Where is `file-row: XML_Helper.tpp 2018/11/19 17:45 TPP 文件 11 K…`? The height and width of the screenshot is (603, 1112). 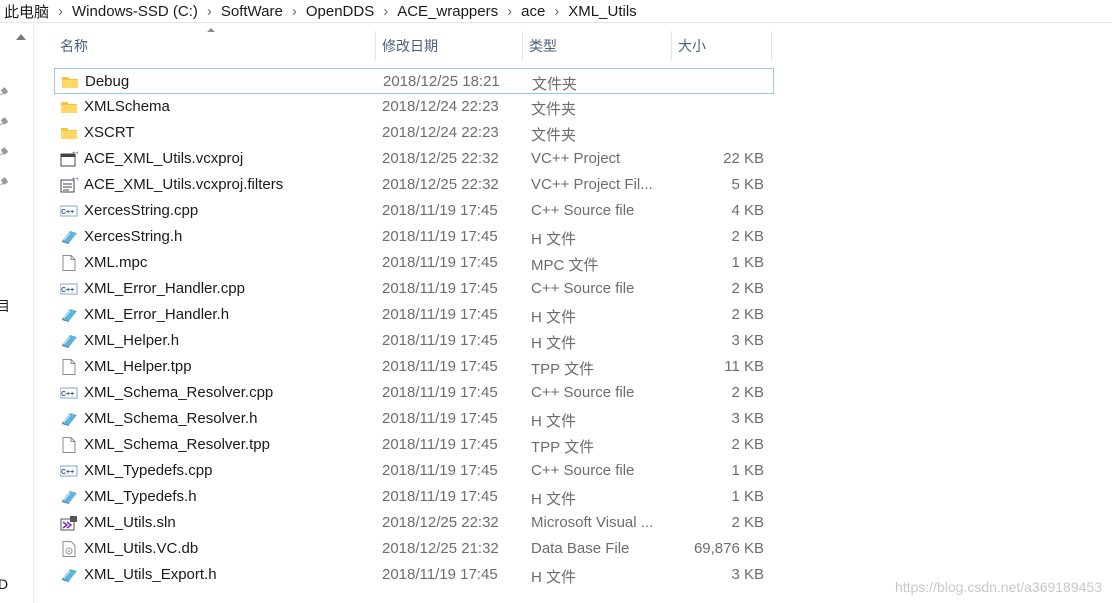 file-row: XML_Helper.tpp 2018/11/19 17:45 TPP 文件 11 K… is located at coordinates (414, 367).